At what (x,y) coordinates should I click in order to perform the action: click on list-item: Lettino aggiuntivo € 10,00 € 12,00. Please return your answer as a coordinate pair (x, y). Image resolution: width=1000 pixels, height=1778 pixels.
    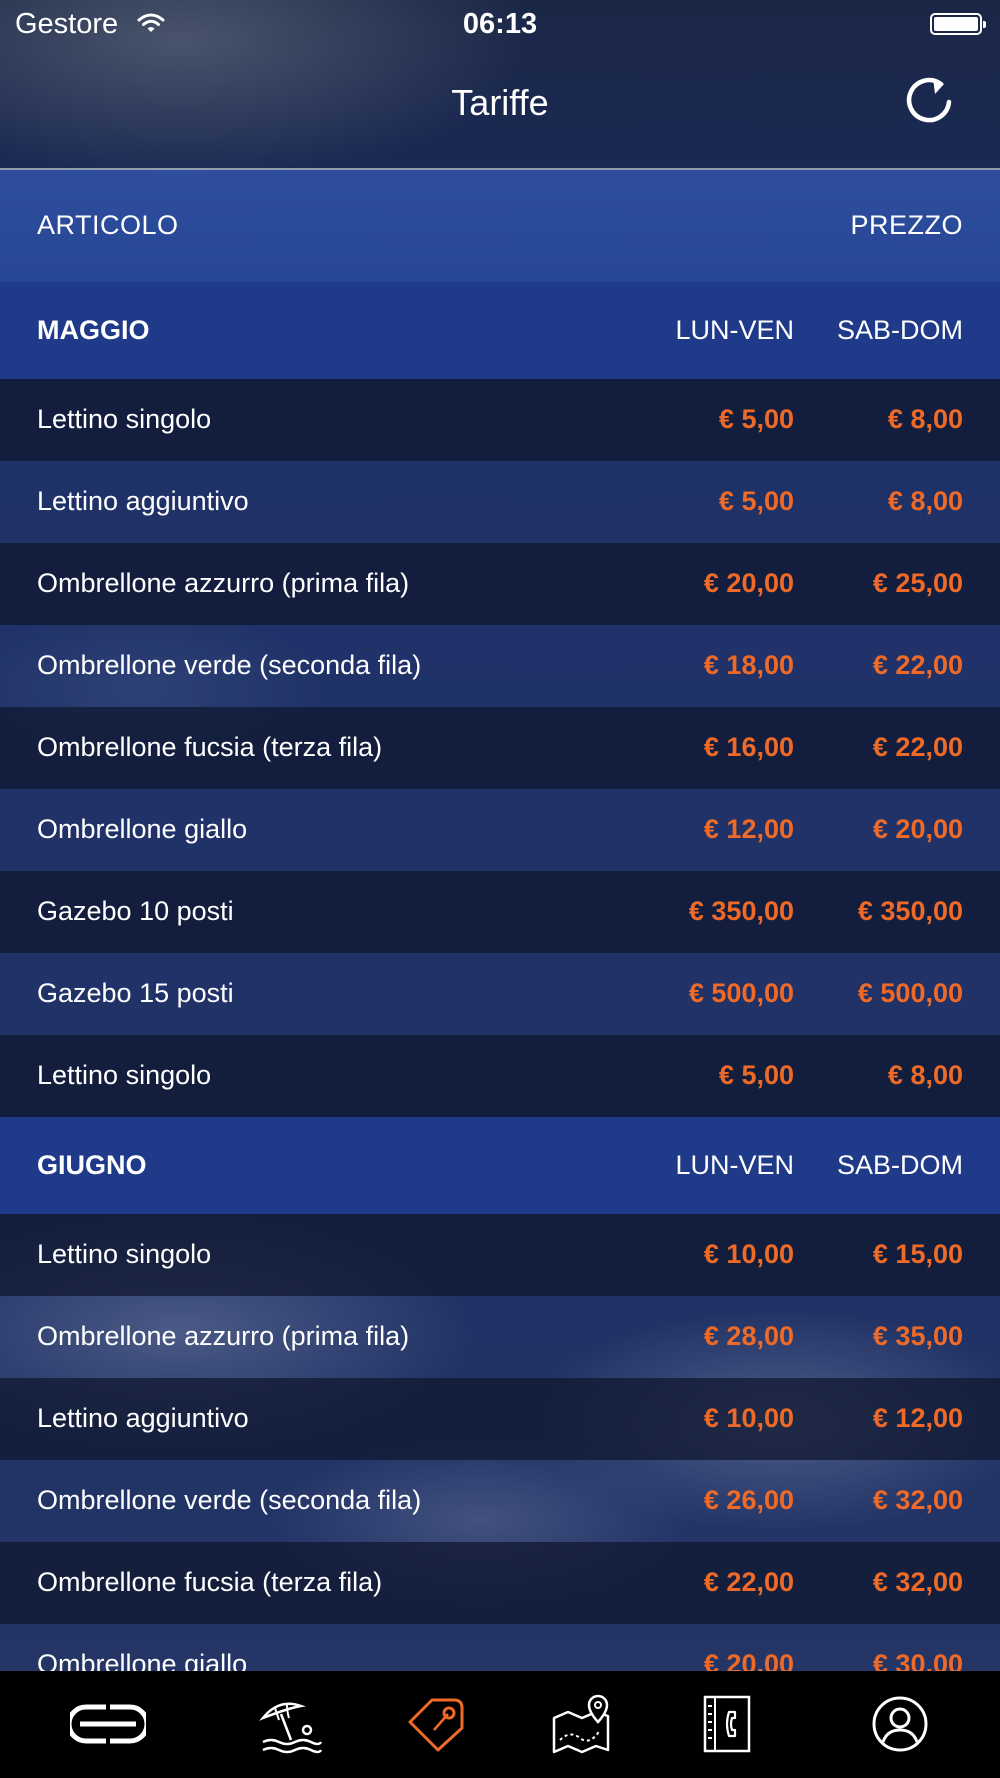
    Looking at the image, I should click on (500, 1419).